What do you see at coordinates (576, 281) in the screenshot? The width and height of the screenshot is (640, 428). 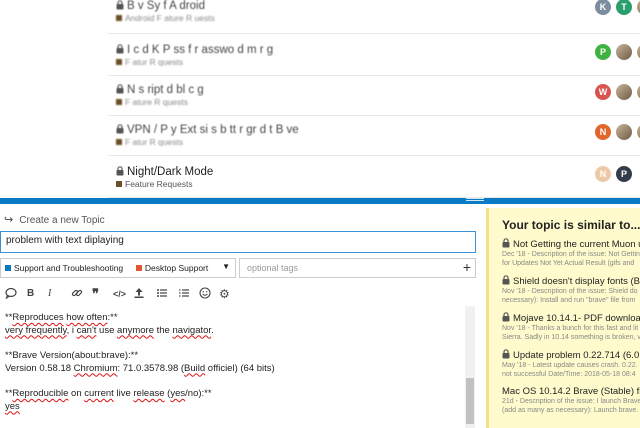 I see `similar-topic-title-text: Shield doesn't display fonts (Br` at bounding box center [576, 281].